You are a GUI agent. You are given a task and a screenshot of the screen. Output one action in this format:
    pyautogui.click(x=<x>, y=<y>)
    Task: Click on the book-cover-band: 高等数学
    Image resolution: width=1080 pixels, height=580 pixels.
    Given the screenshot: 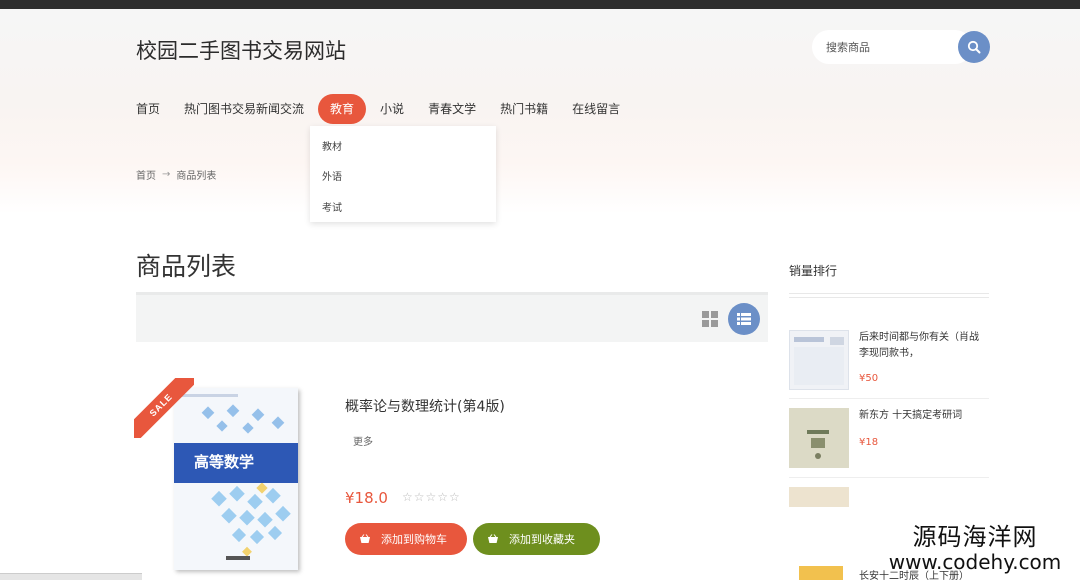 What is the action you would take?
    pyautogui.click(x=236, y=463)
    